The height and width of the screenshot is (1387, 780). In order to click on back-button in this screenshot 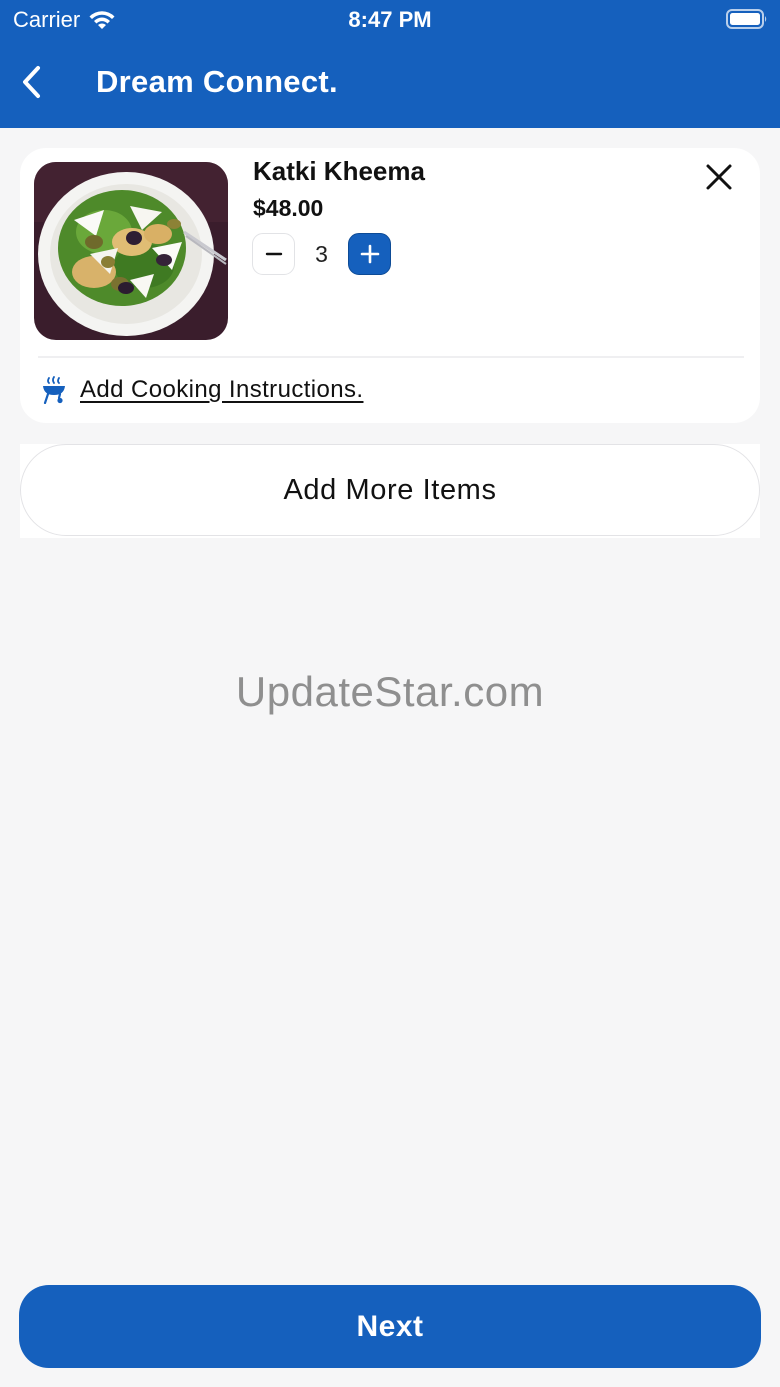, I will do `click(31, 82)`.